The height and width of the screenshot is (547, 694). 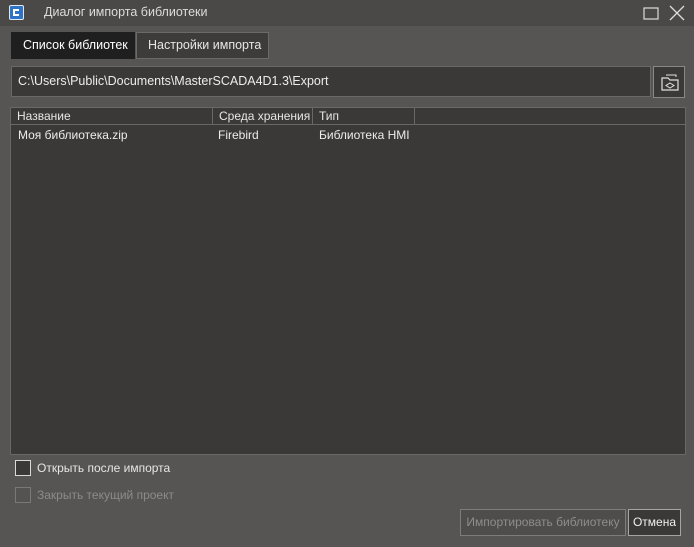 I want to click on close-button, so click(x=677, y=13).